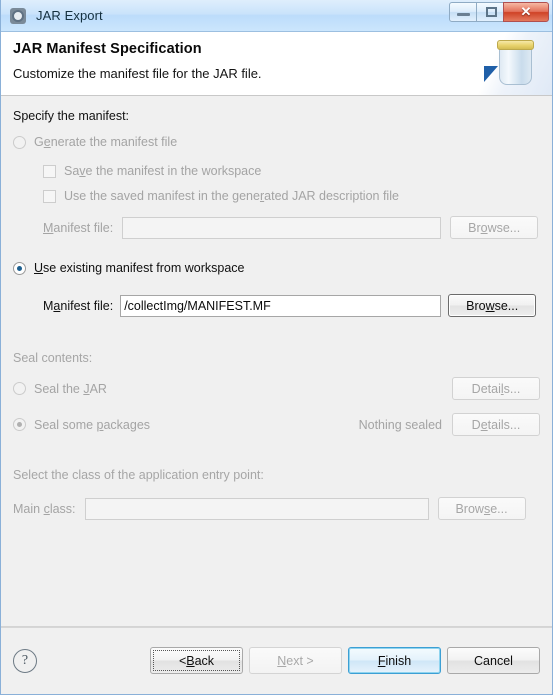 This screenshot has width=553, height=695. Describe the element at coordinates (196, 660) in the screenshot. I see `back-button: < Back` at that location.